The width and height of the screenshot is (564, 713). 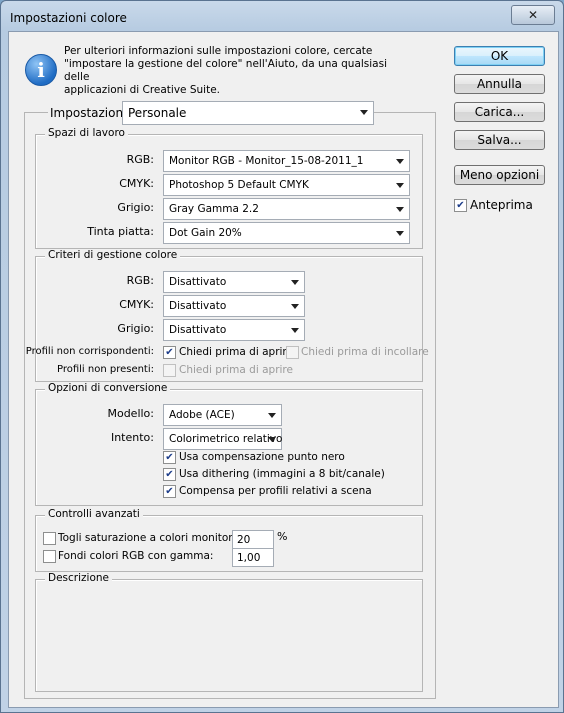 I want to click on mismatch-ask-paste-label: Chiedi prima di incollare, so click(x=365, y=352).